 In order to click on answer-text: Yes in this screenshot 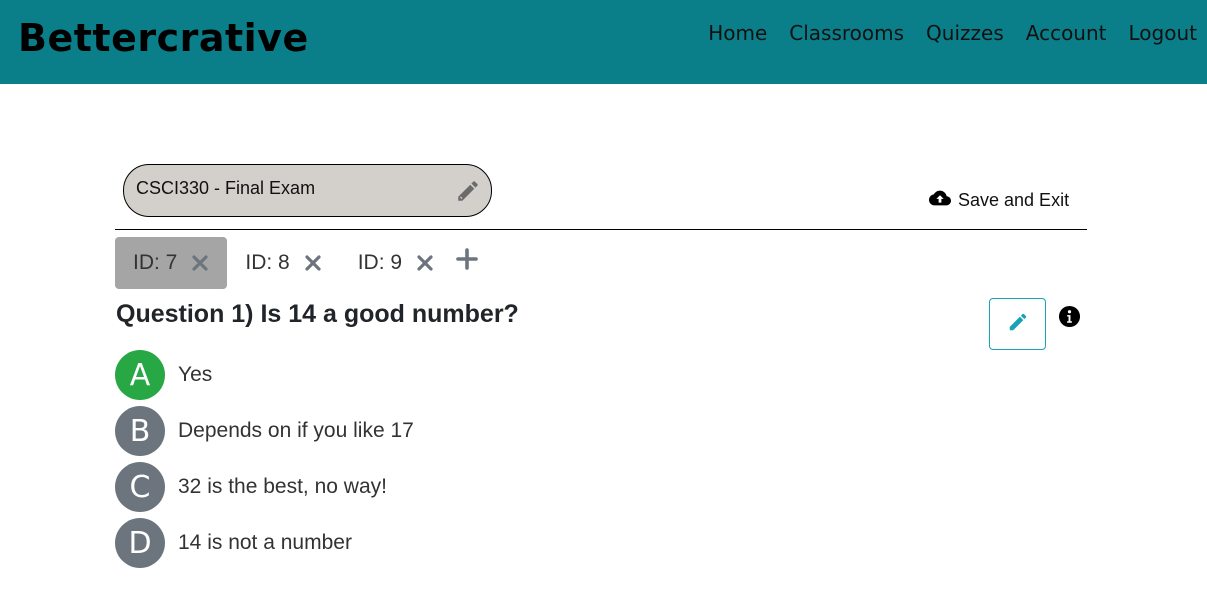, I will do `click(195, 374)`.